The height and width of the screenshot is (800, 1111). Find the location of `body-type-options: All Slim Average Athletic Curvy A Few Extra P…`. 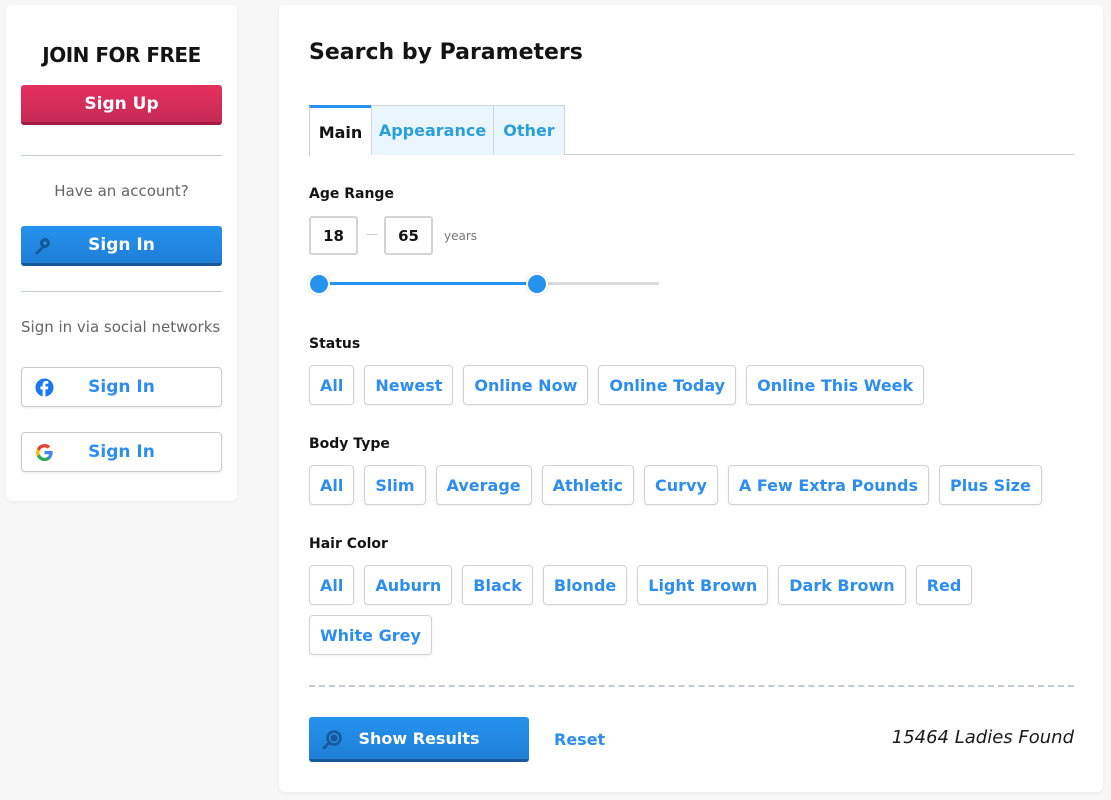

body-type-options: All Slim Average Athletic Curvy A Few Extra P… is located at coordinates (691, 485).